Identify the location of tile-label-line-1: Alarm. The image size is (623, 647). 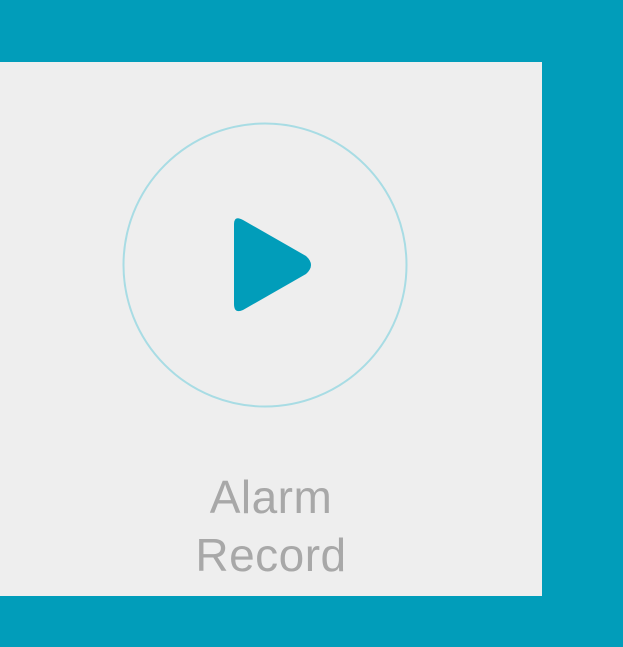
(271, 497).